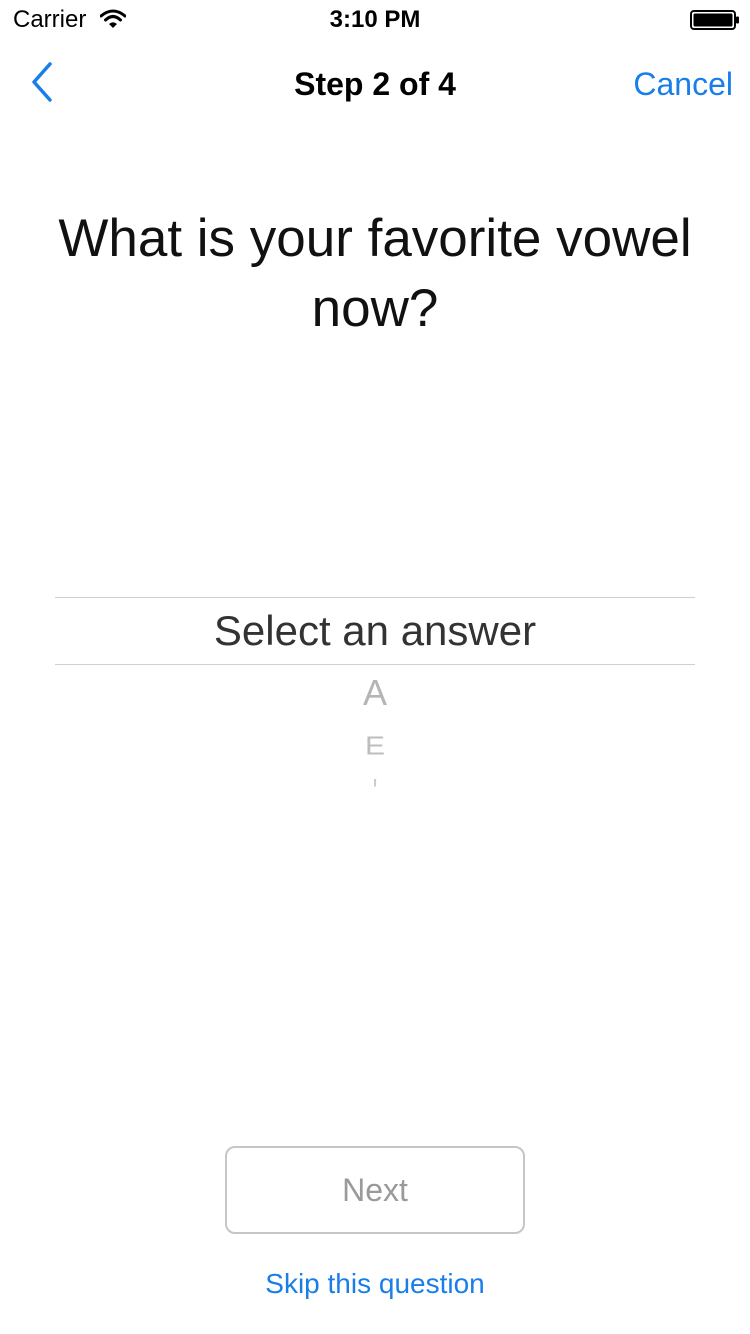 The image size is (750, 1334). I want to click on cancel-button: Cancel, so click(683, 84).